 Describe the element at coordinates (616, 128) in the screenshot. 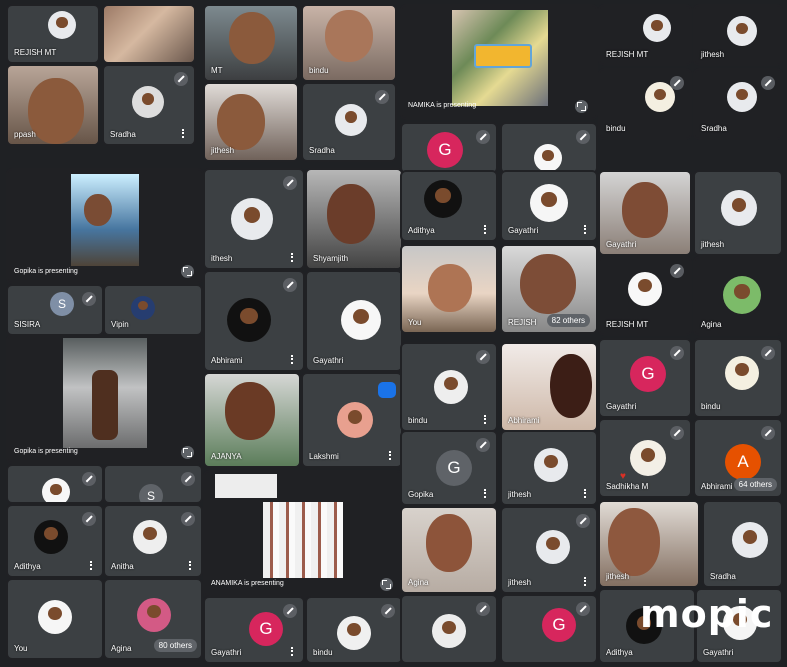

I see `participant-name: bindu` at that location.